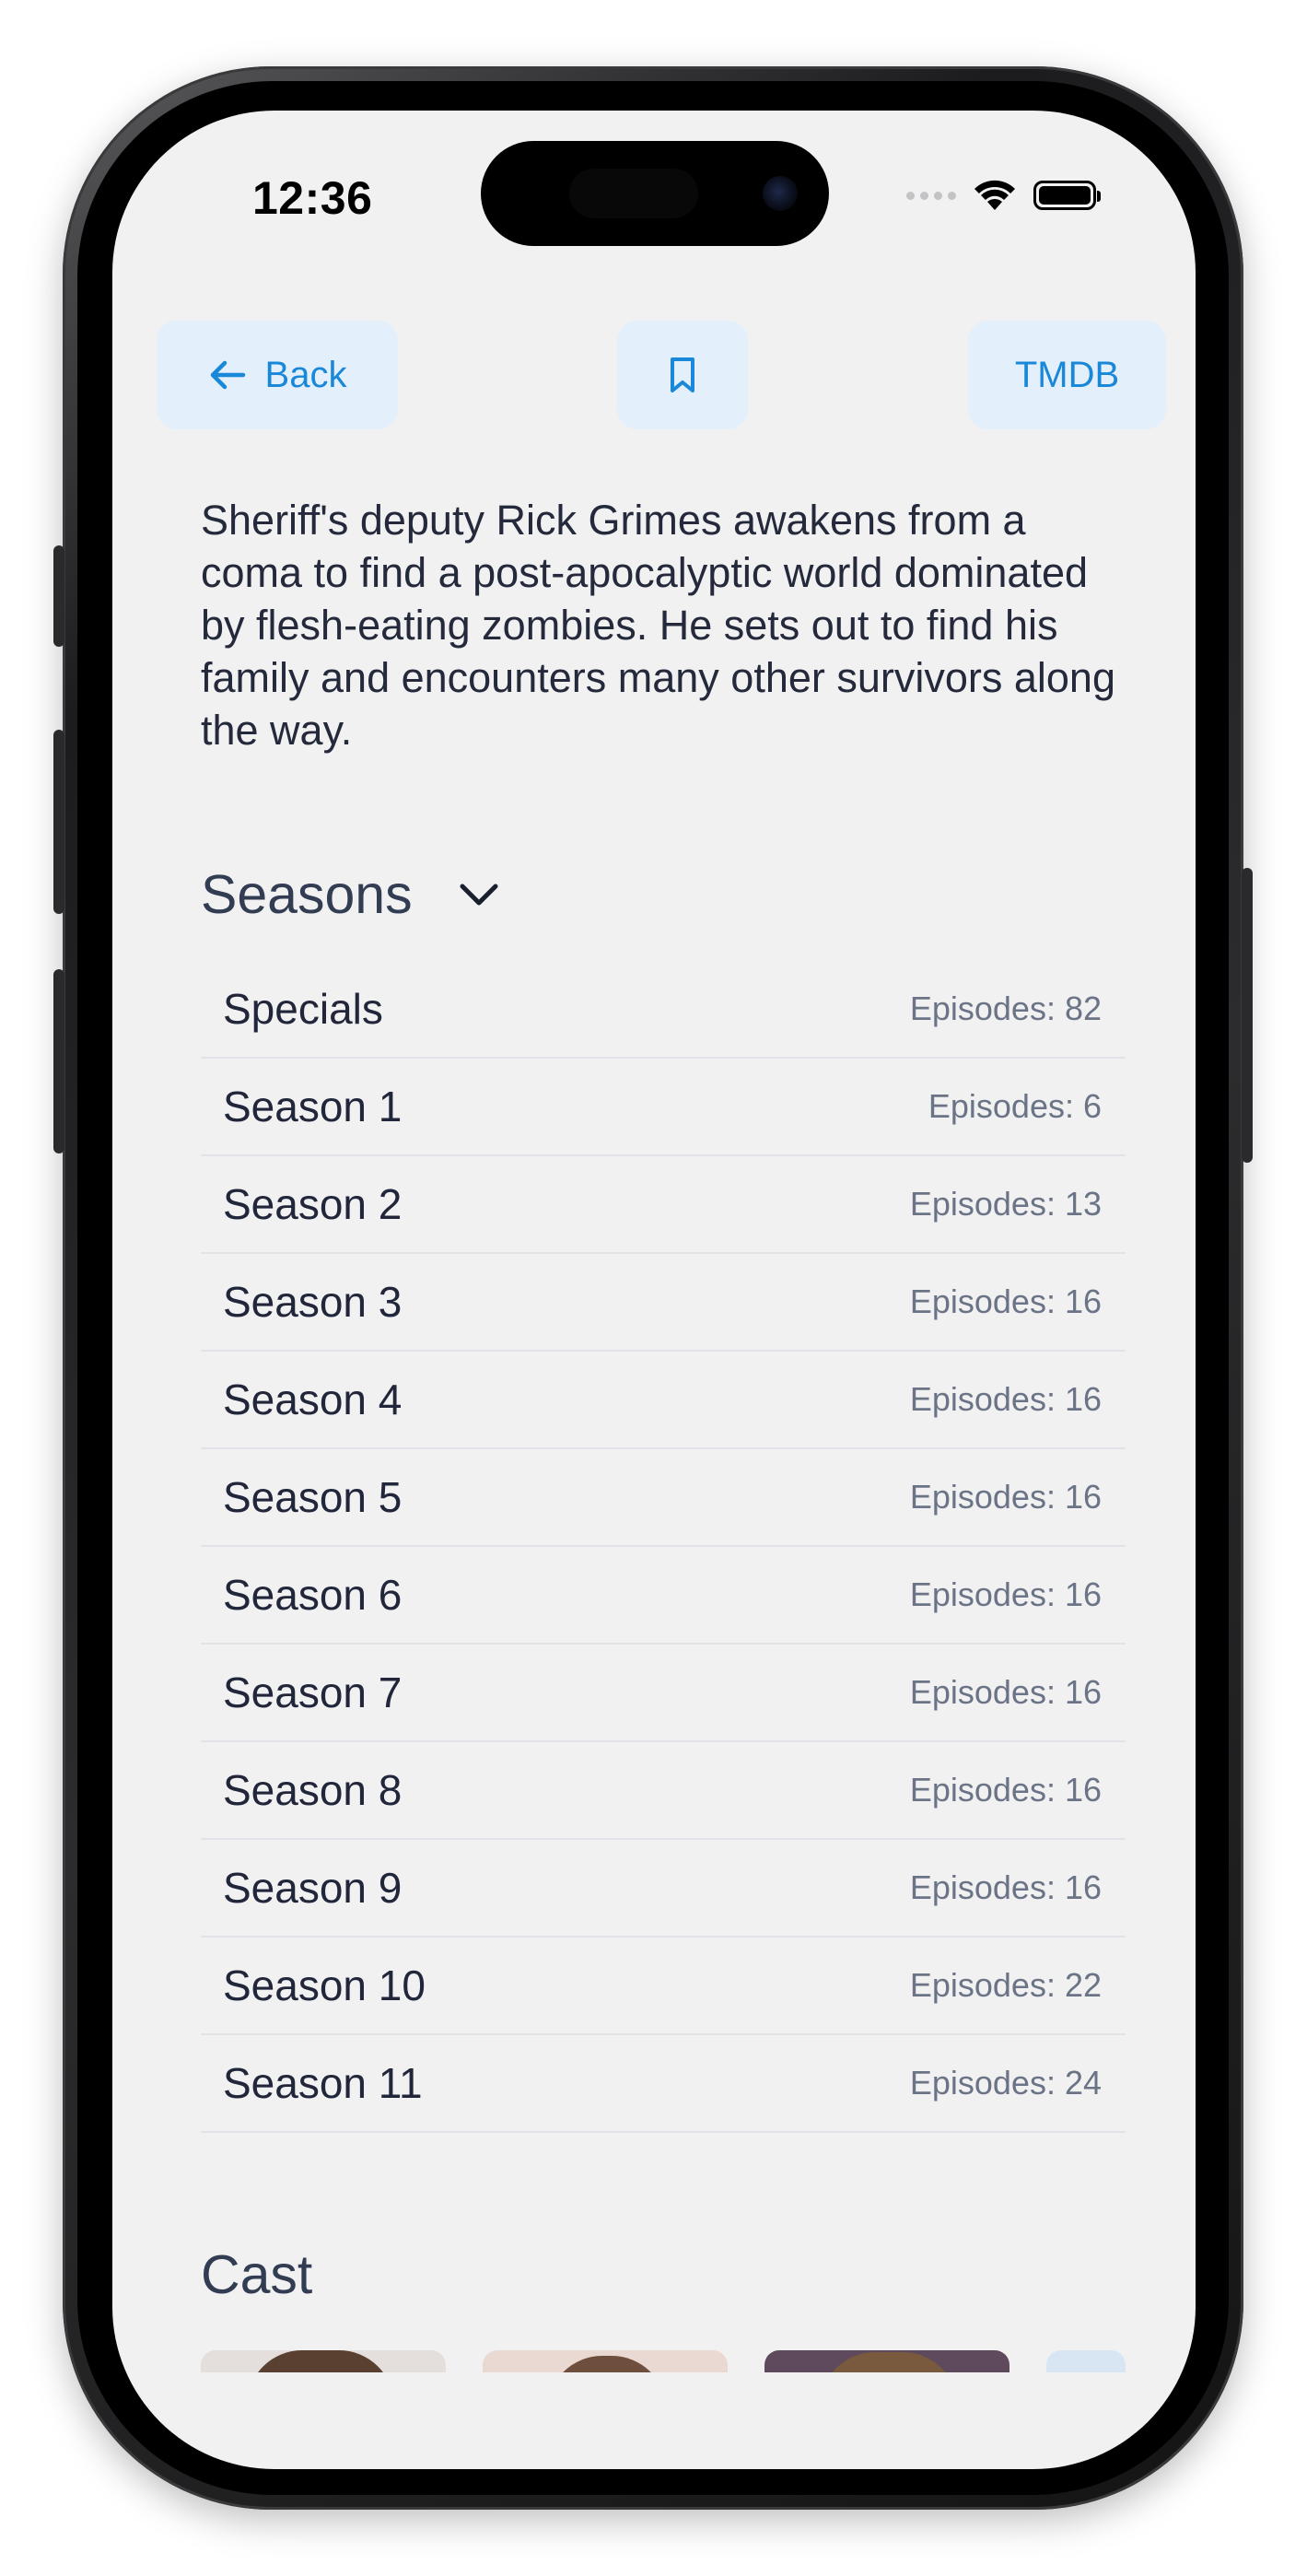 The width and height of the screenshot is (1307, 2576). Describe the element at coordinates (324, 1985) in the screenshot. I see `season-name: Season 10` at that location.